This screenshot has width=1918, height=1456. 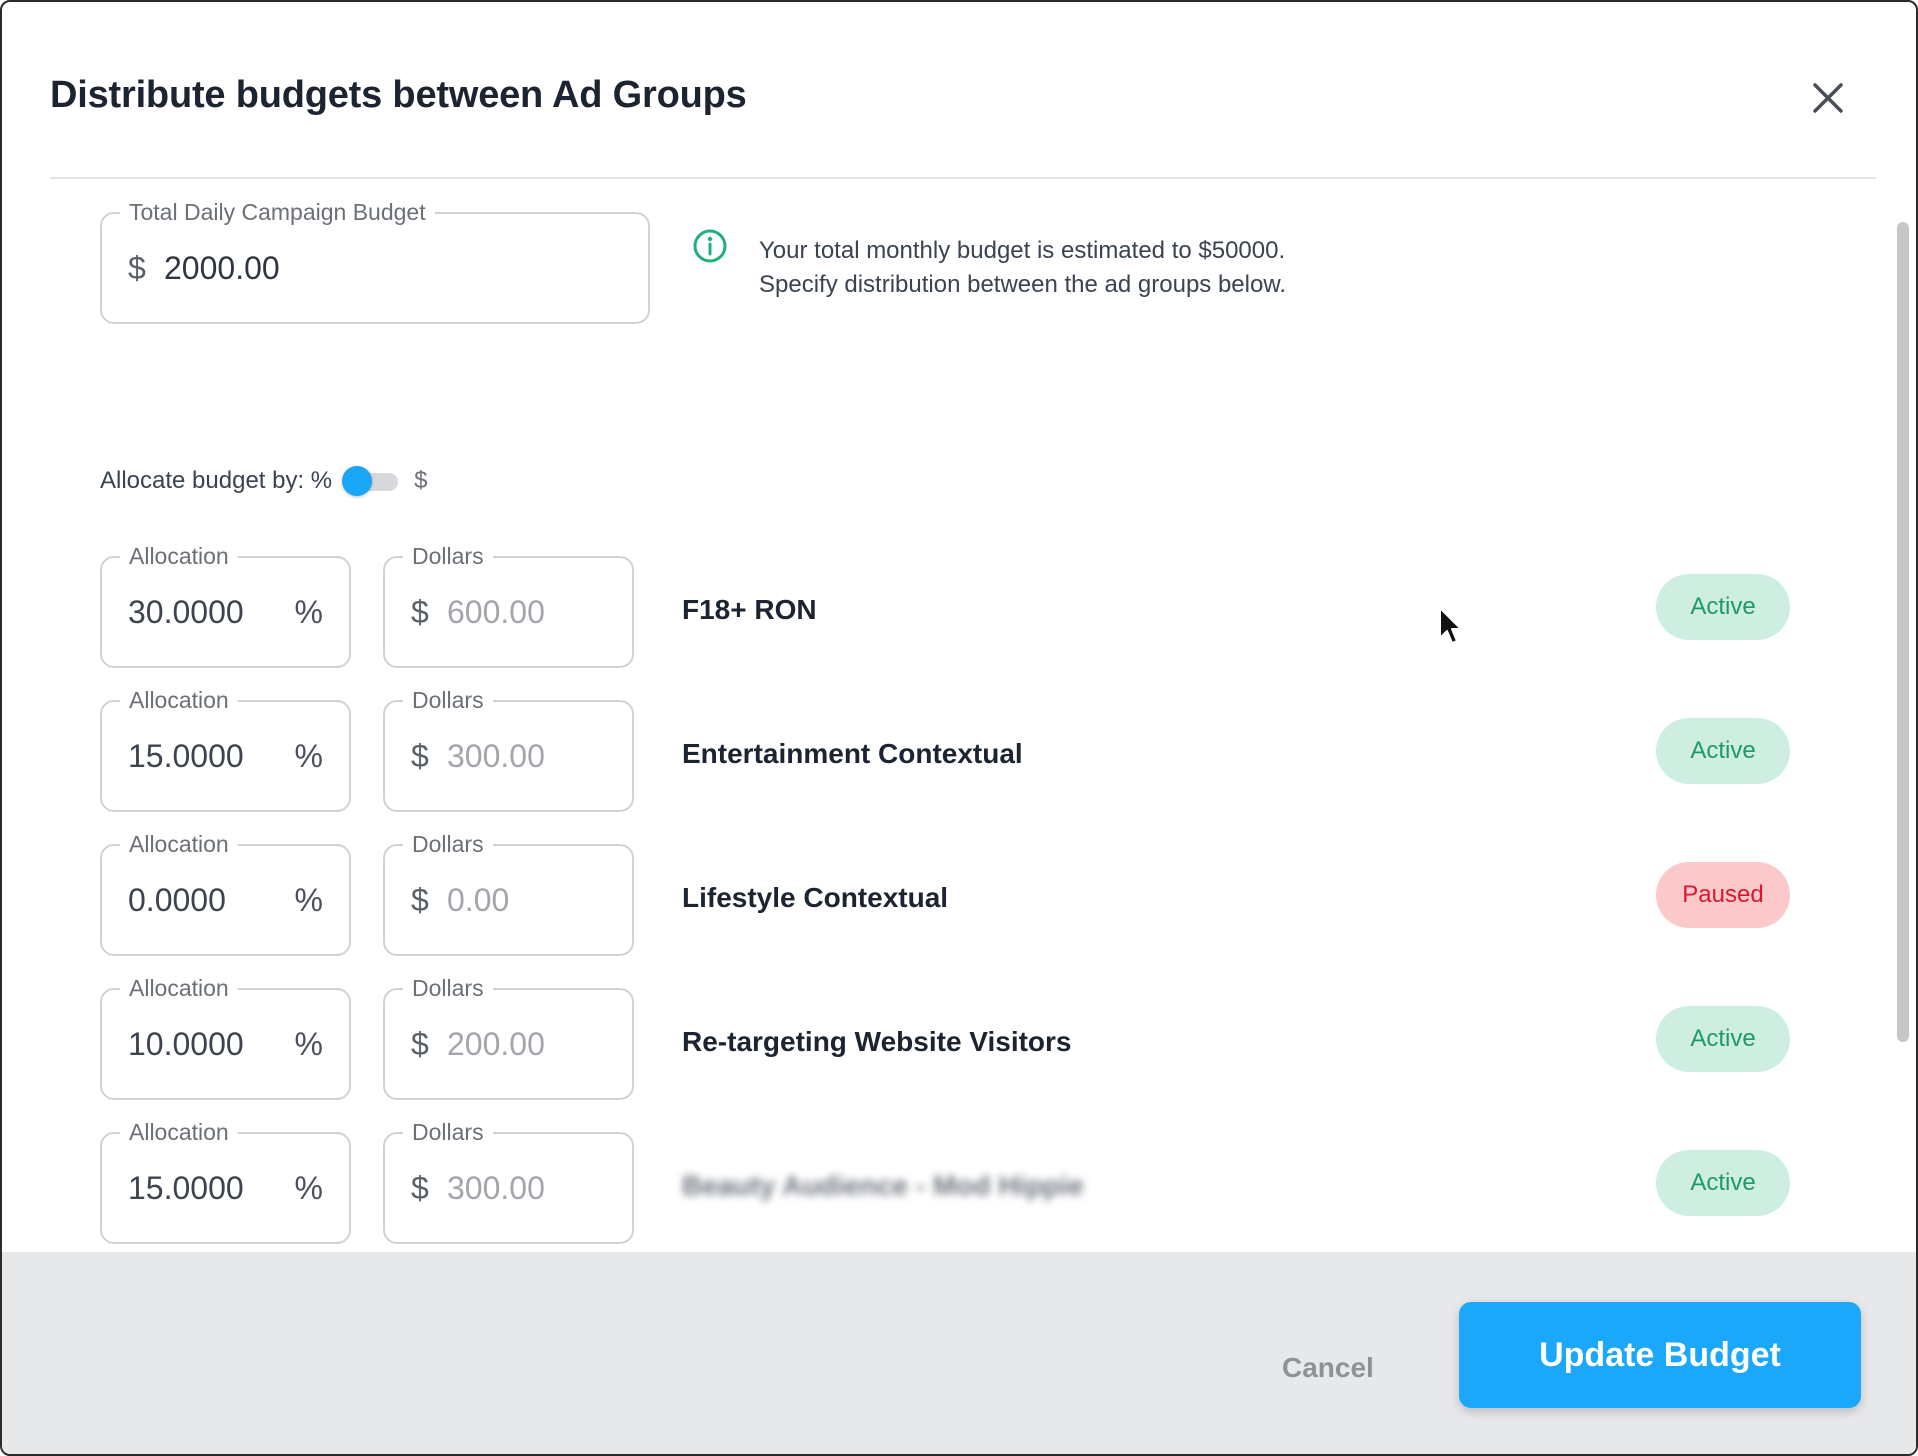 What do you see at coordinates (852, 753) in the screenshot?
I see `ad-group-name: Entertainment Contextual` at bounding box center [852, 753].